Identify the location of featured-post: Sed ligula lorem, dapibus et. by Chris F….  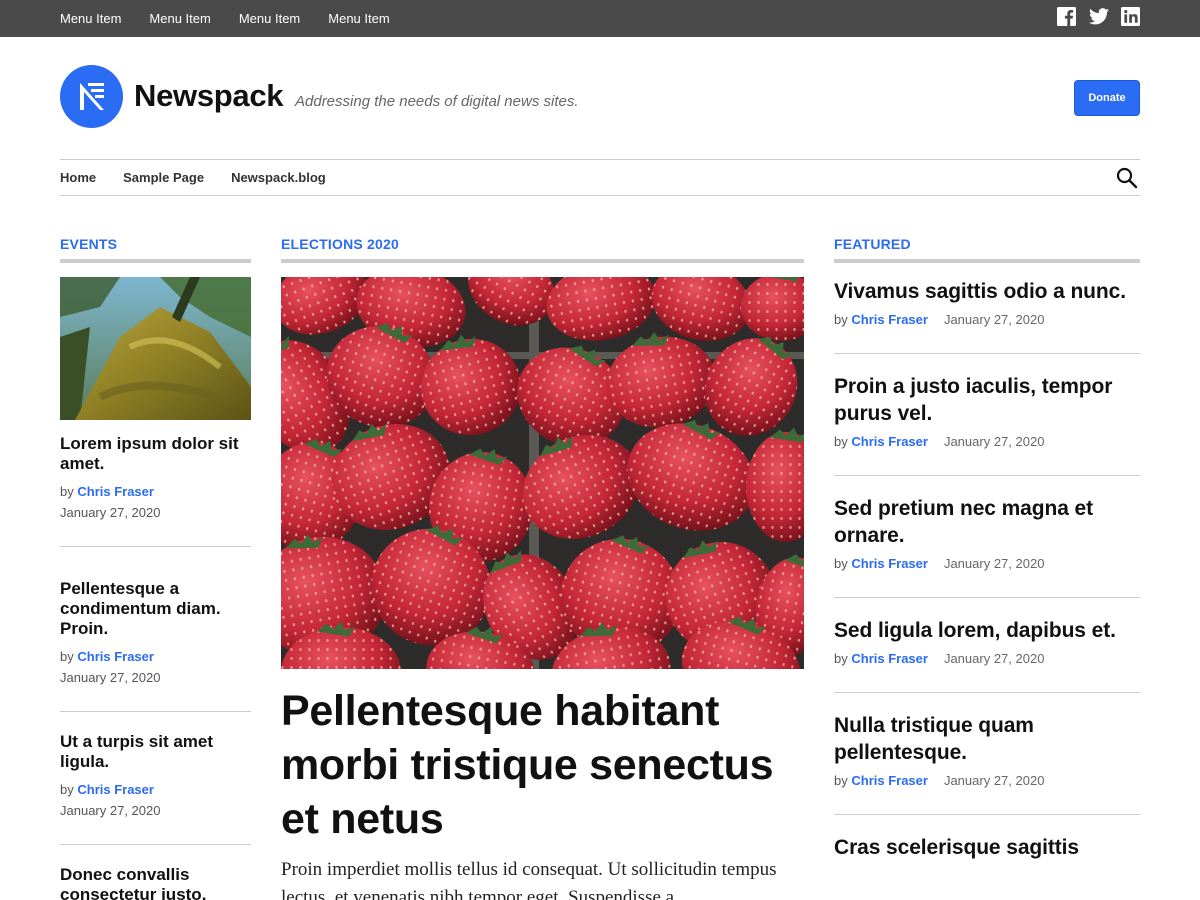
(987, 642).